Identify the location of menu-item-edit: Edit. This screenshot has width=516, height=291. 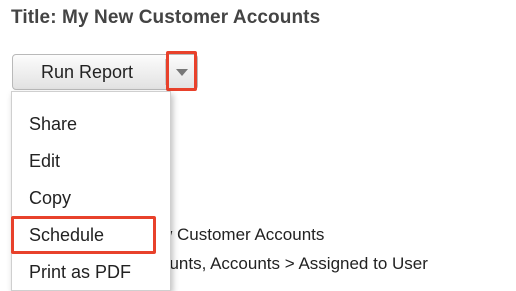
(44, 161).